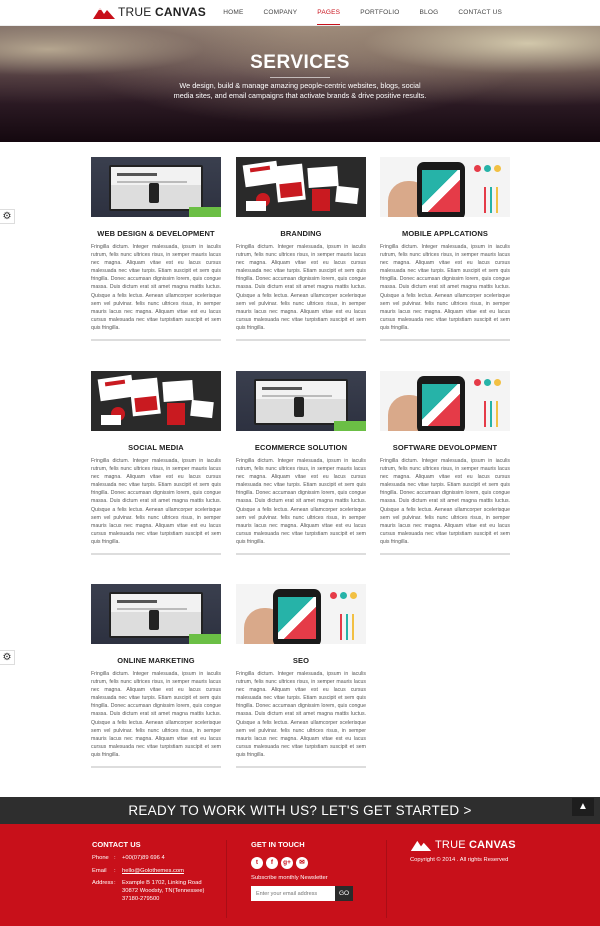  I want to click on social-icons: t f g+ ✉, so click(311, 863).